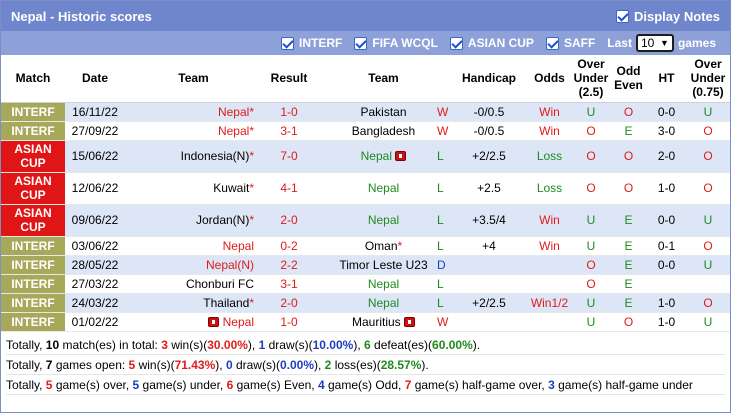  I want to click on summary-value: 4, so click(321, 384).